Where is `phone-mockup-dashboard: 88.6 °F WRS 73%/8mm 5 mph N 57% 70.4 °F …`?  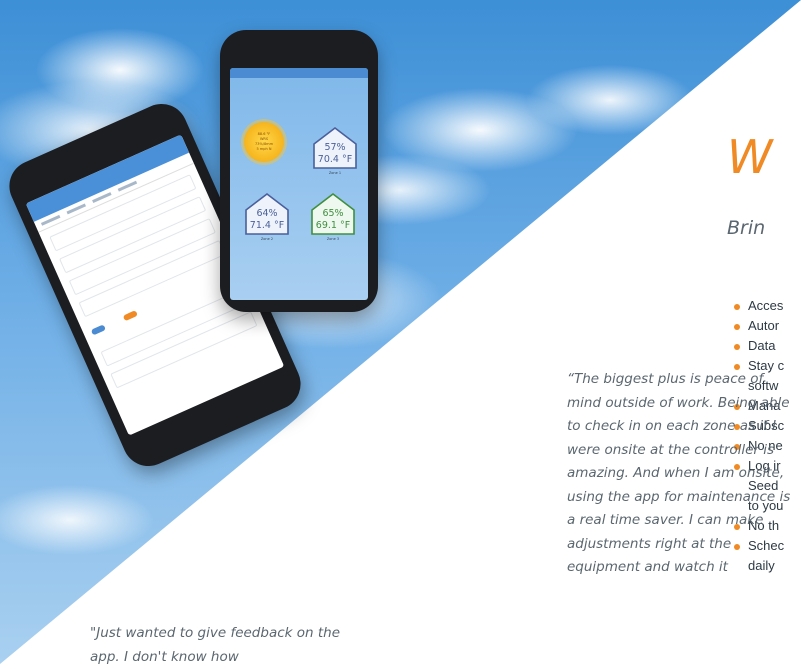 phone-mockup-dashboard: 88.6 °F WRS 73%/8mm 5 mph N 57% 70.4 °F … is located at coordinates (299, 171).